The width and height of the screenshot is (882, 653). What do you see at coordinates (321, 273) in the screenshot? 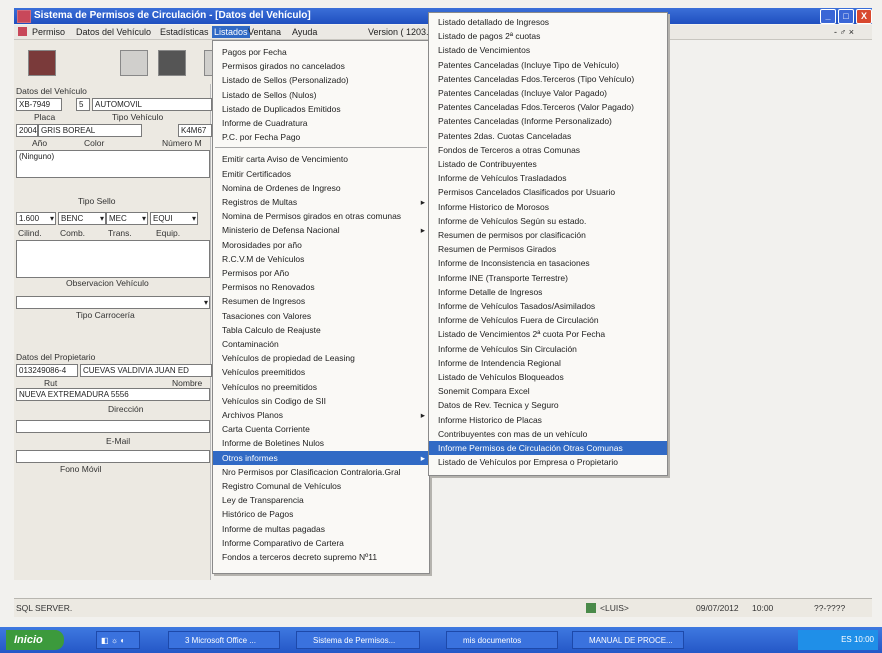
I see `menu-item: Permisos por Año` at bounding box center [321, 273].